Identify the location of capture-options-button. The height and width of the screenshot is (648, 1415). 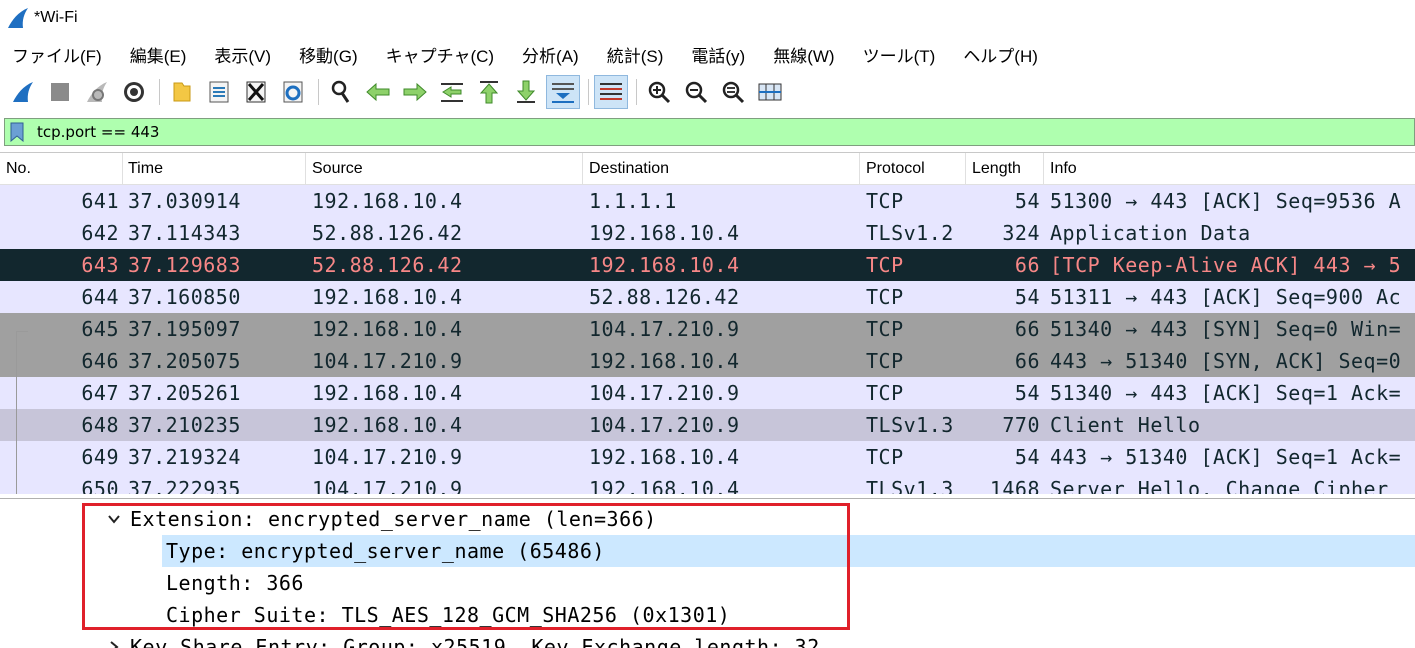
(134, 92).